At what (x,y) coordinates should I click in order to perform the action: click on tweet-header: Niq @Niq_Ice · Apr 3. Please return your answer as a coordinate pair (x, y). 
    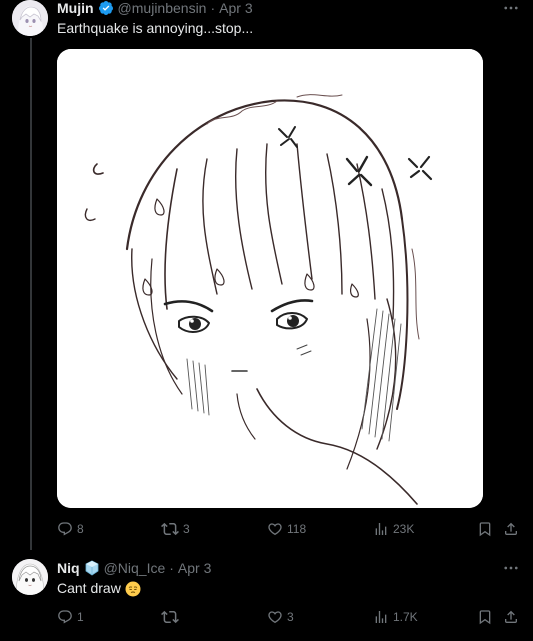
    Looking at the image, I should click on (134, 568).